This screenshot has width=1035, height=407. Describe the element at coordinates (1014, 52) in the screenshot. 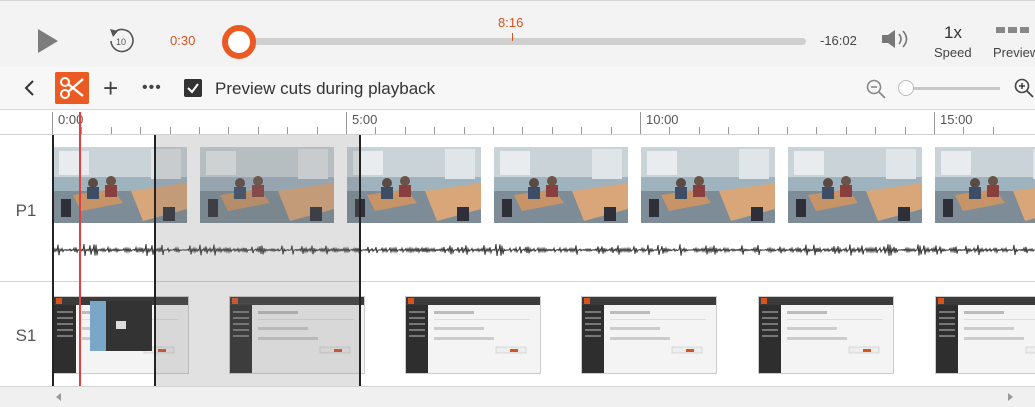

I see `preview-label: Preview` at that location.